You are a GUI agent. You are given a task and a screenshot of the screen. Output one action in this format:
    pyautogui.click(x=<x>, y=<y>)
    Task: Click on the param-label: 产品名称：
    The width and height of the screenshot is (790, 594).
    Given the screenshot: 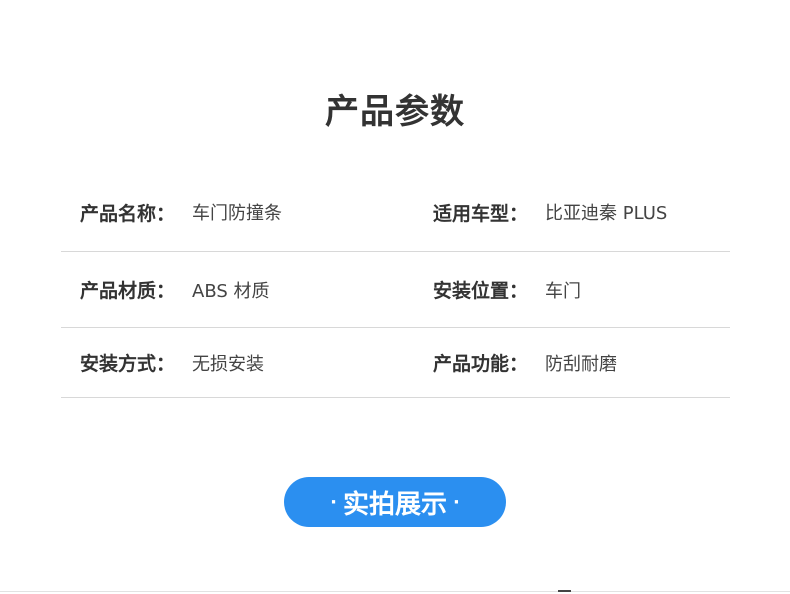 What is the action you would take?
    pyautogui.click(x=128, y=213)
    